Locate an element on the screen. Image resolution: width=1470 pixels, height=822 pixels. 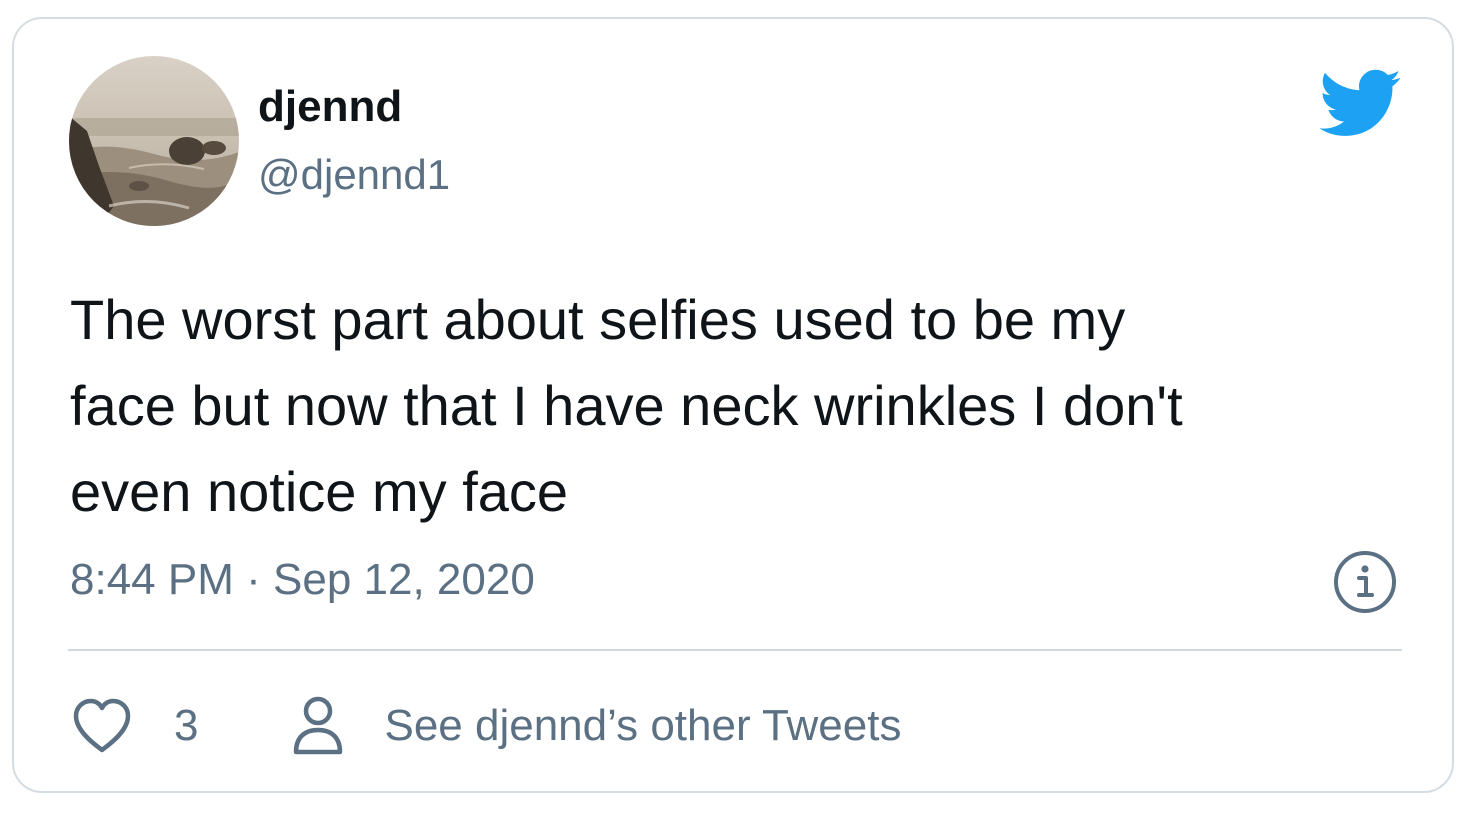
tweet-timestamp: 8:44 PM · Sep 12, 2020 is located at coordinates (302, 580).